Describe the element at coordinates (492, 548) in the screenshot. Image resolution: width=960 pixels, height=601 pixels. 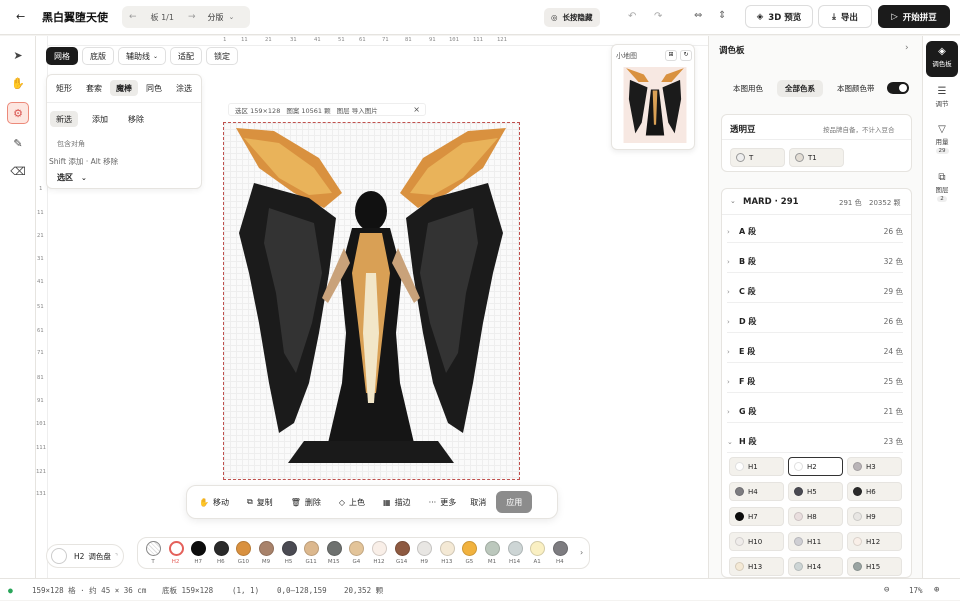
I see `swatch-M1` at that location.